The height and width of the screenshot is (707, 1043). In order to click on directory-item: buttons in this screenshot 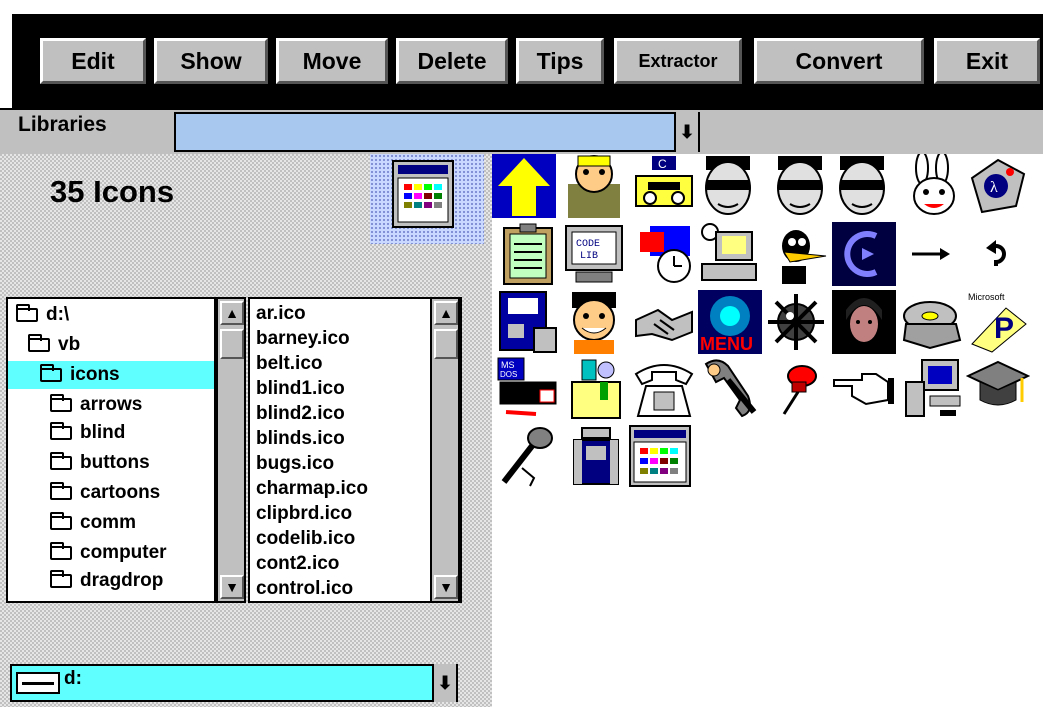, I will do `click(111, 463)`.